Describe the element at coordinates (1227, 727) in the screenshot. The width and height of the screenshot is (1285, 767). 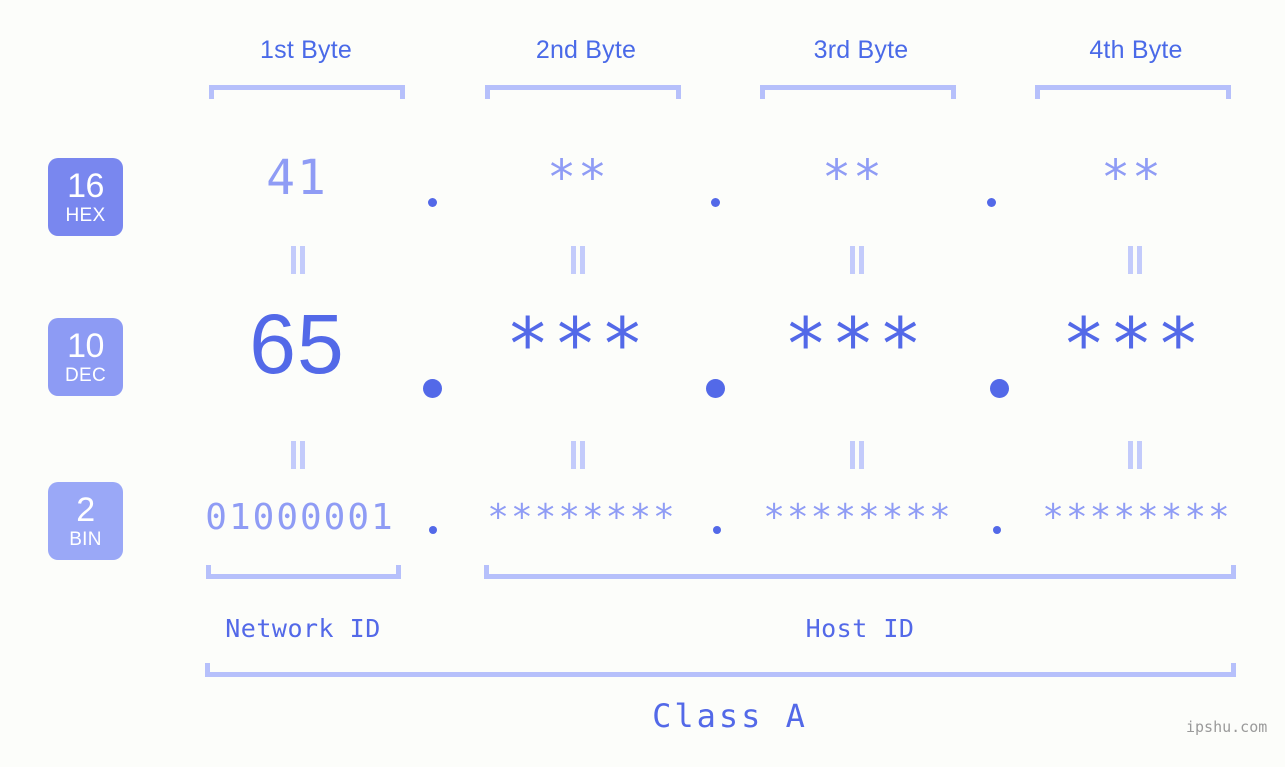
I see `watermark: ipshu.com` at that location.